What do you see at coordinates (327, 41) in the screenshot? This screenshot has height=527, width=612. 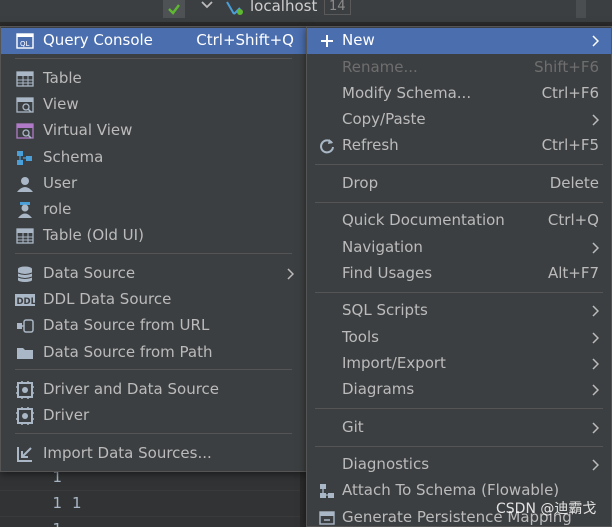 I see `plus-icon` at bounding box center [327, 41].